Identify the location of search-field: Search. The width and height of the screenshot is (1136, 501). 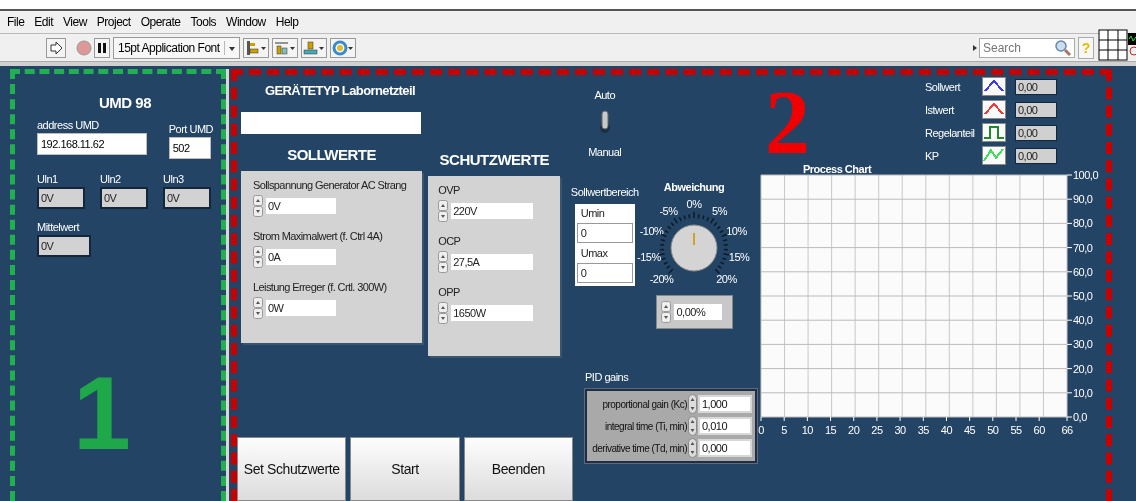
(1027, 47).